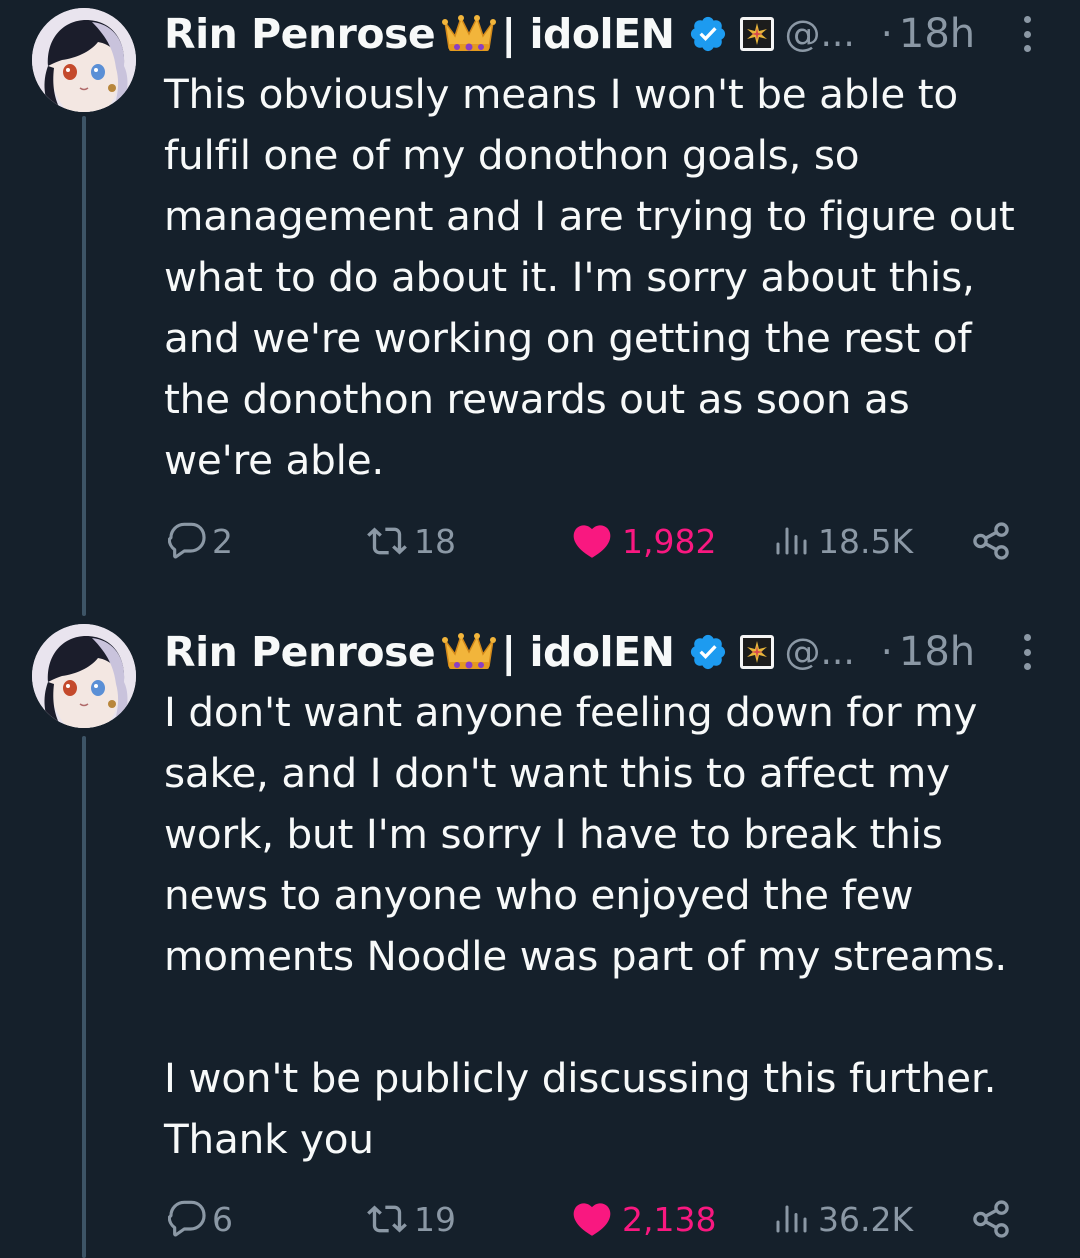 The image size is (1080, 1258). Describe the element at coordinates (222, 1219) in the screenshot. I see `reply-count: 6` at that location.